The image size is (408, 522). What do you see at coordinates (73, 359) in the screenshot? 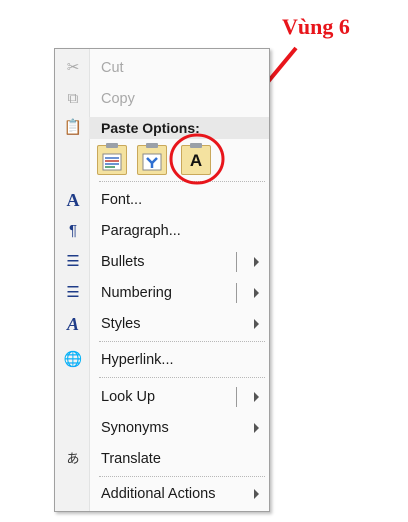
I see `hyperlink-icon: 🌐` at bounding box center [73, 359].